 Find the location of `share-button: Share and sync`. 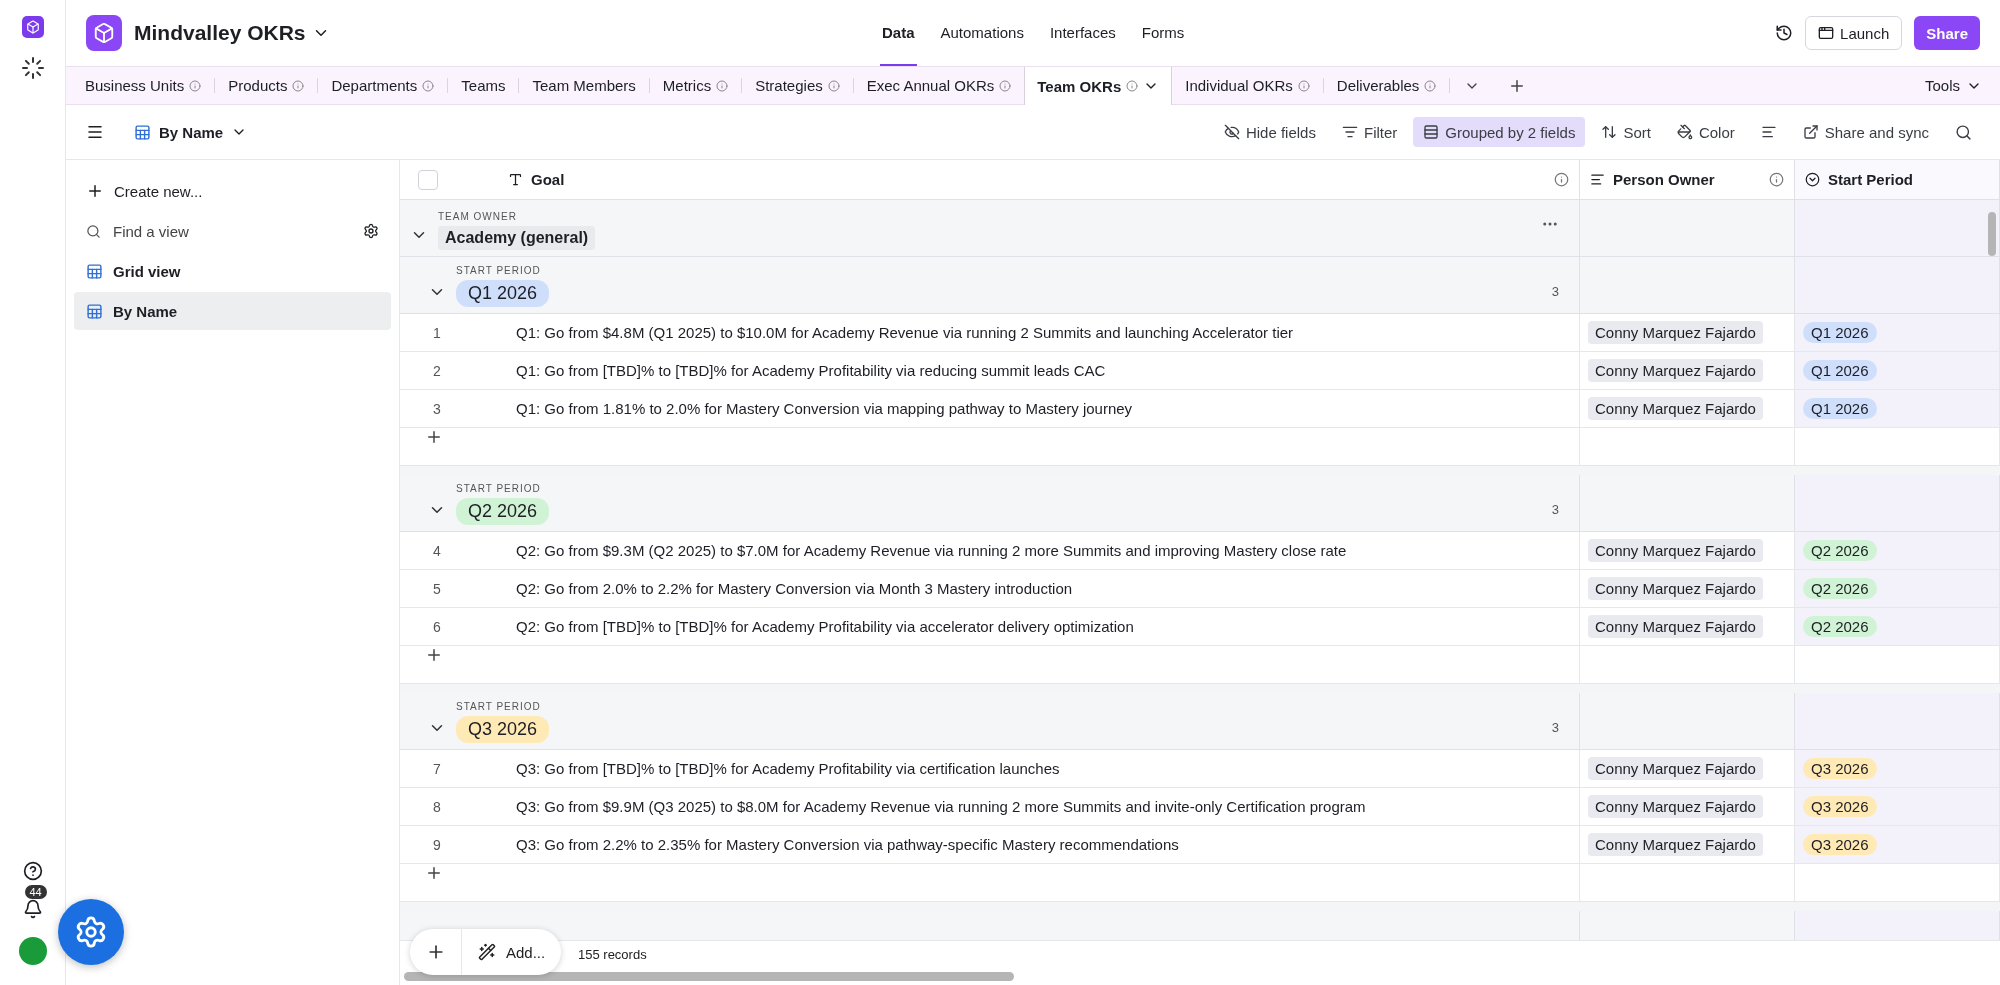

share-button: Share and sync is located at coordinates (1865, 132).